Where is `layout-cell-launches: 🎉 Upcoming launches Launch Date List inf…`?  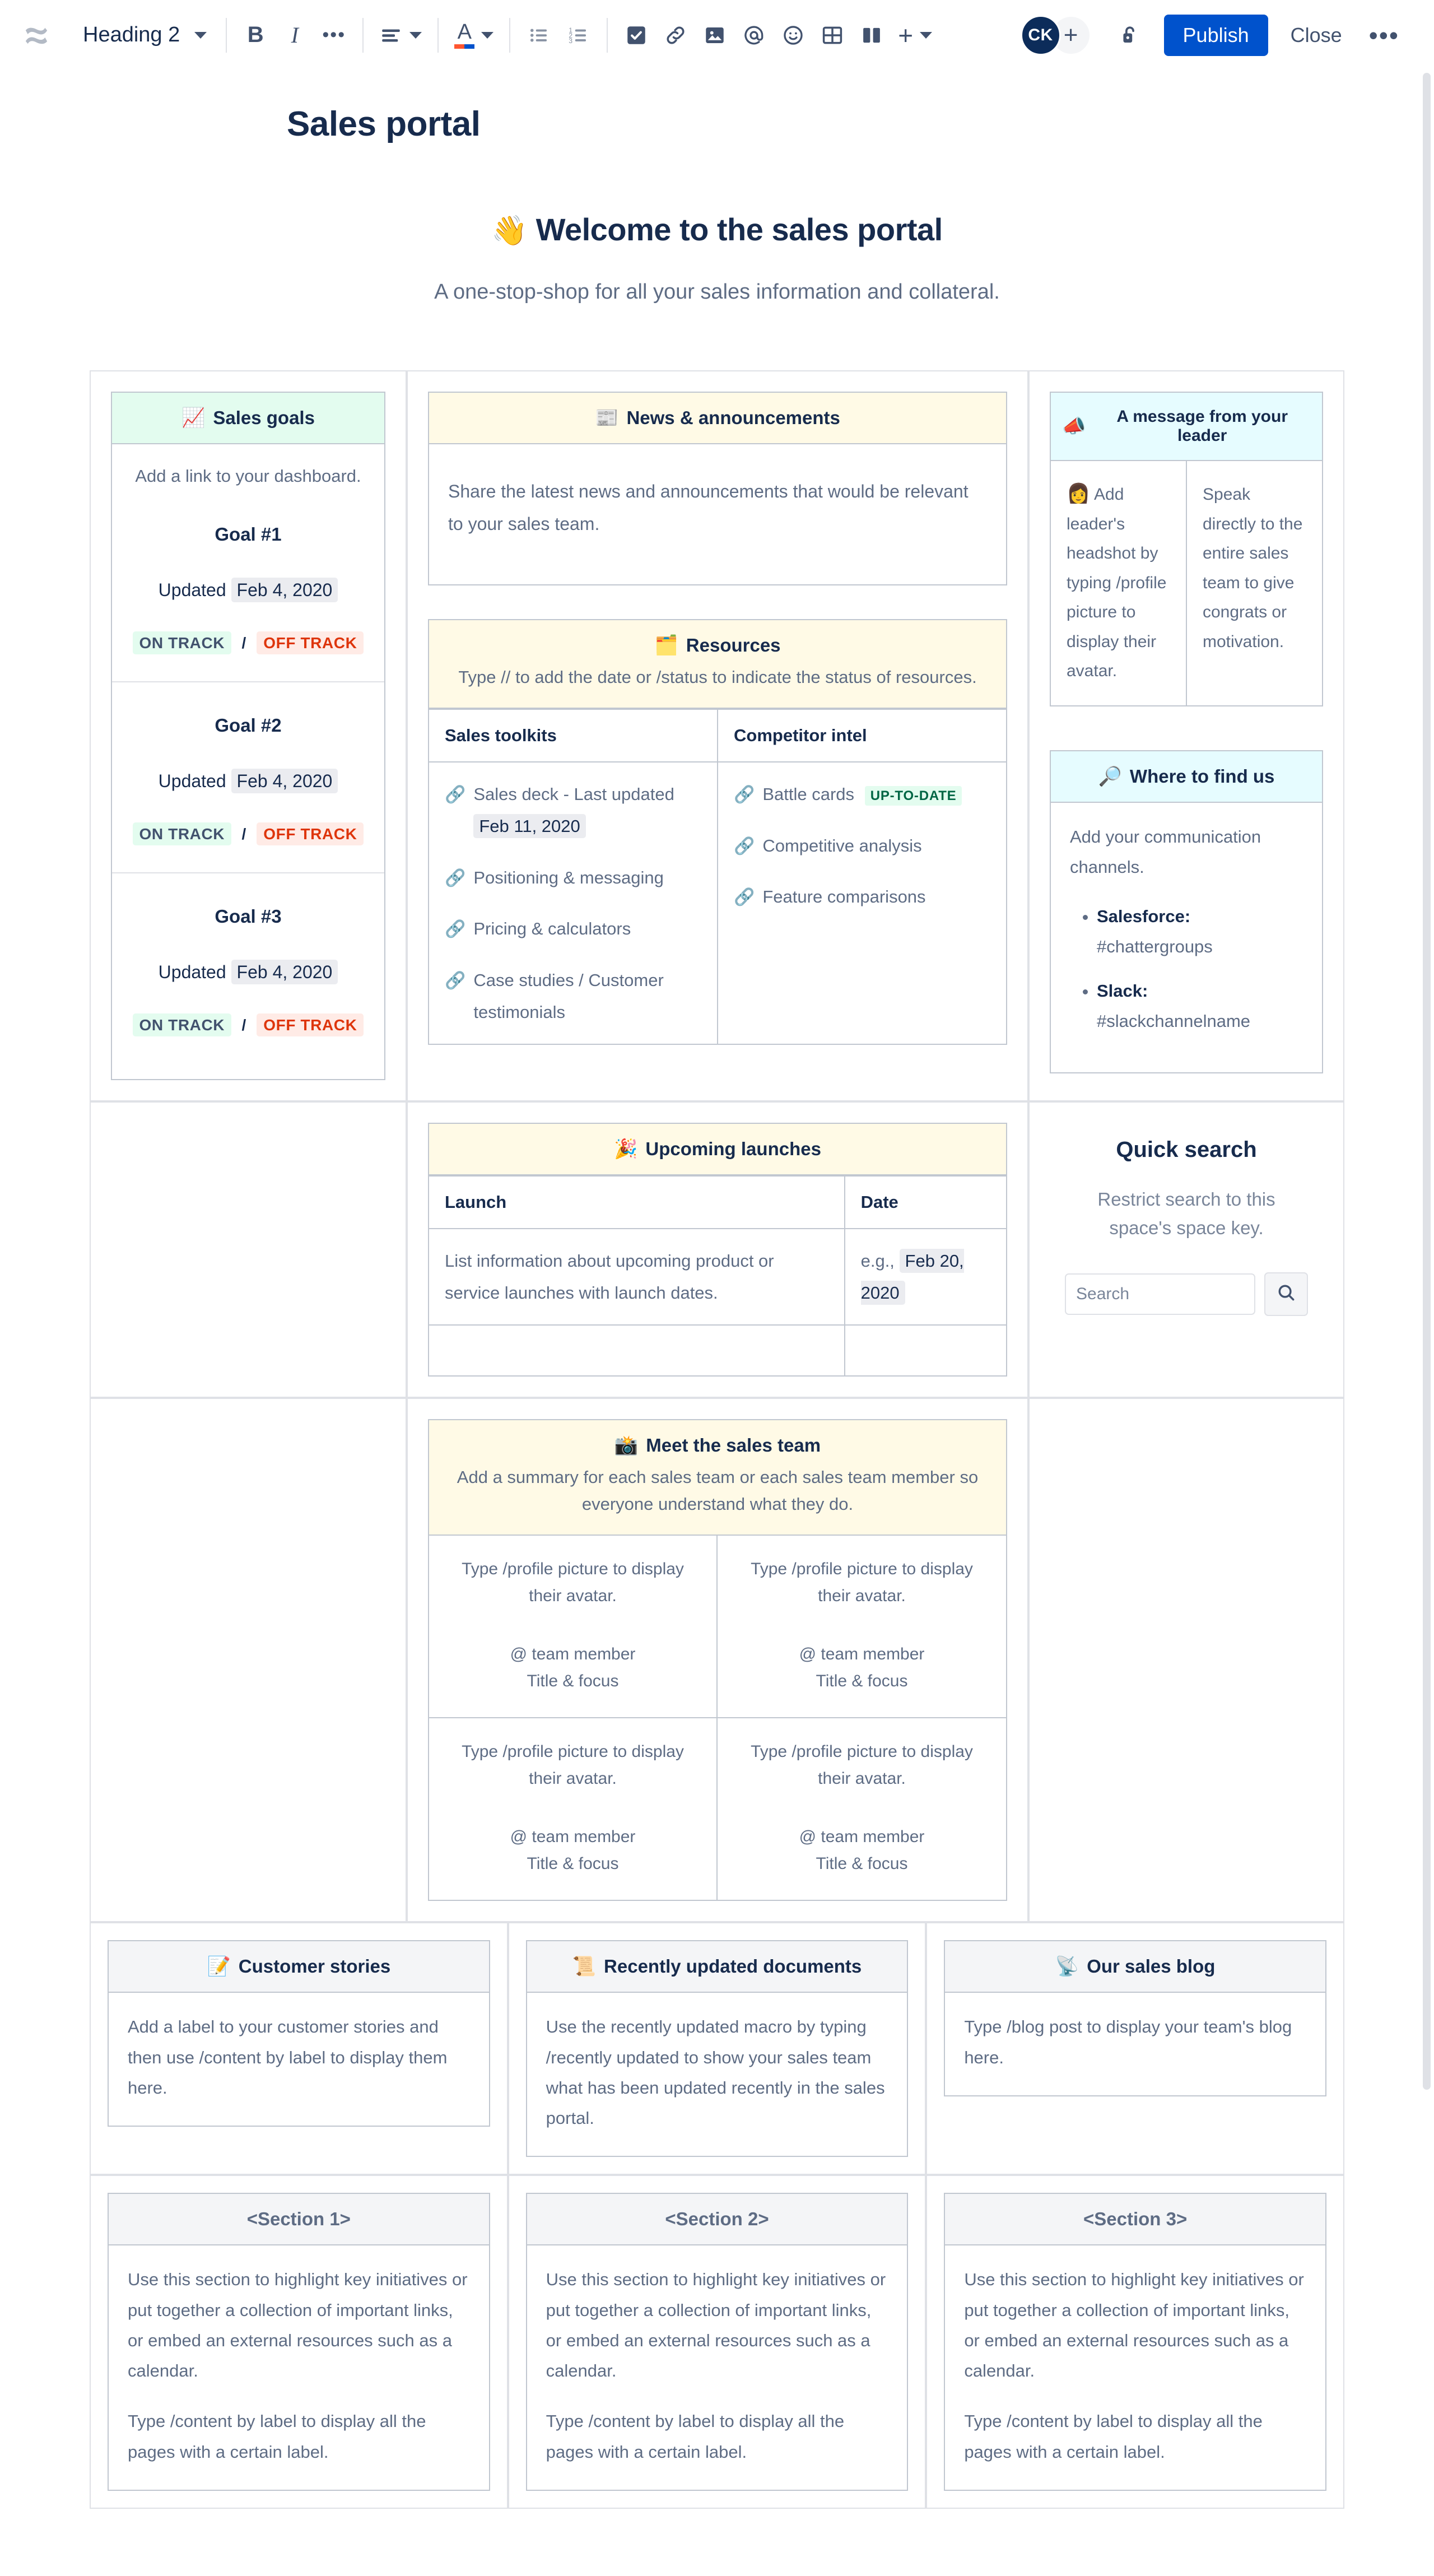 layout-cell-launches: 🎉 Upcoming launches Launch Date List inf… is located at coordinates (718, 1249).